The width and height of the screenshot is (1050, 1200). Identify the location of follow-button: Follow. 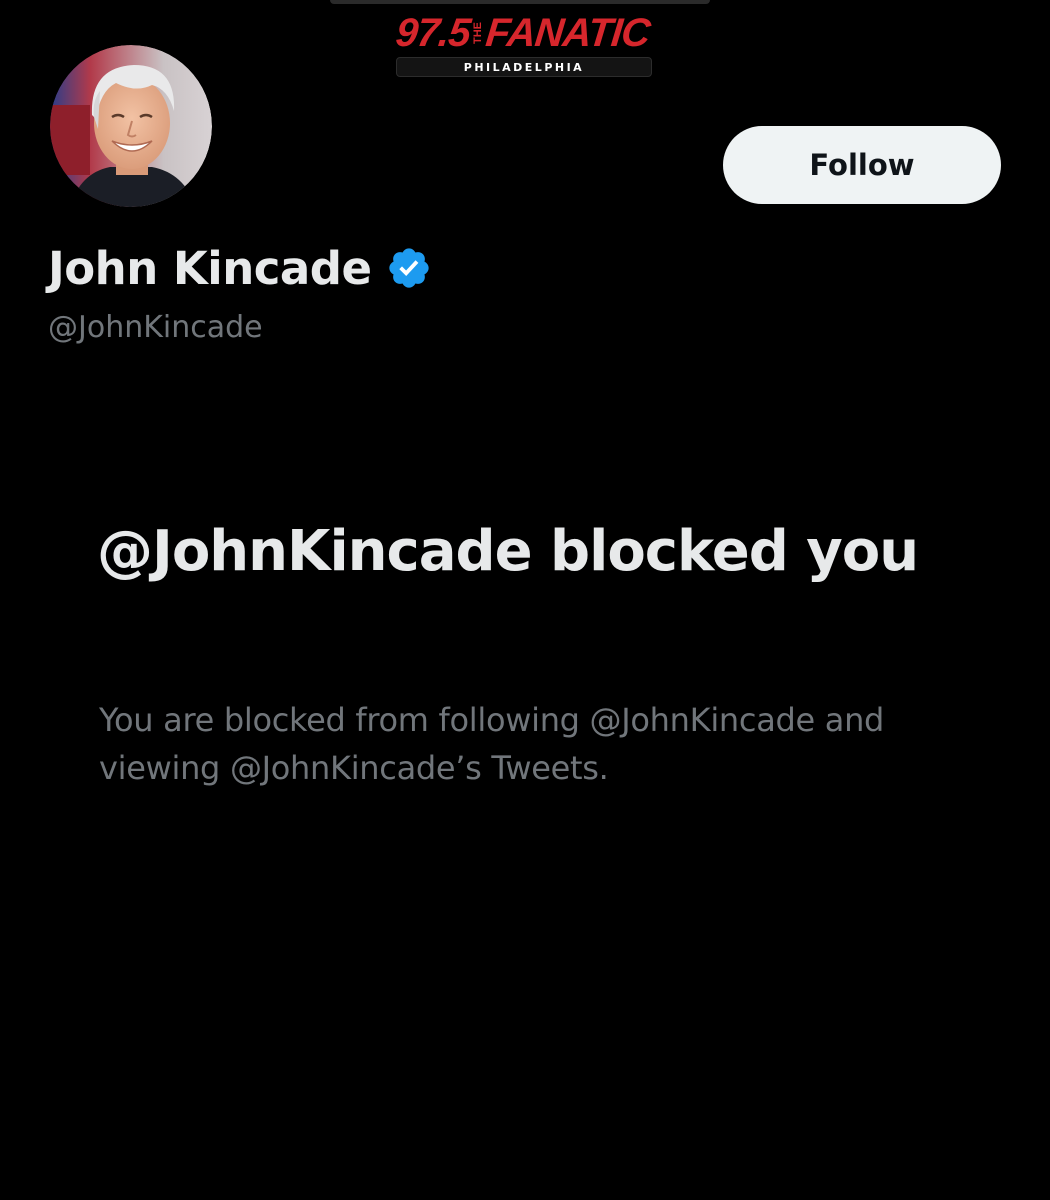
(862, 165).